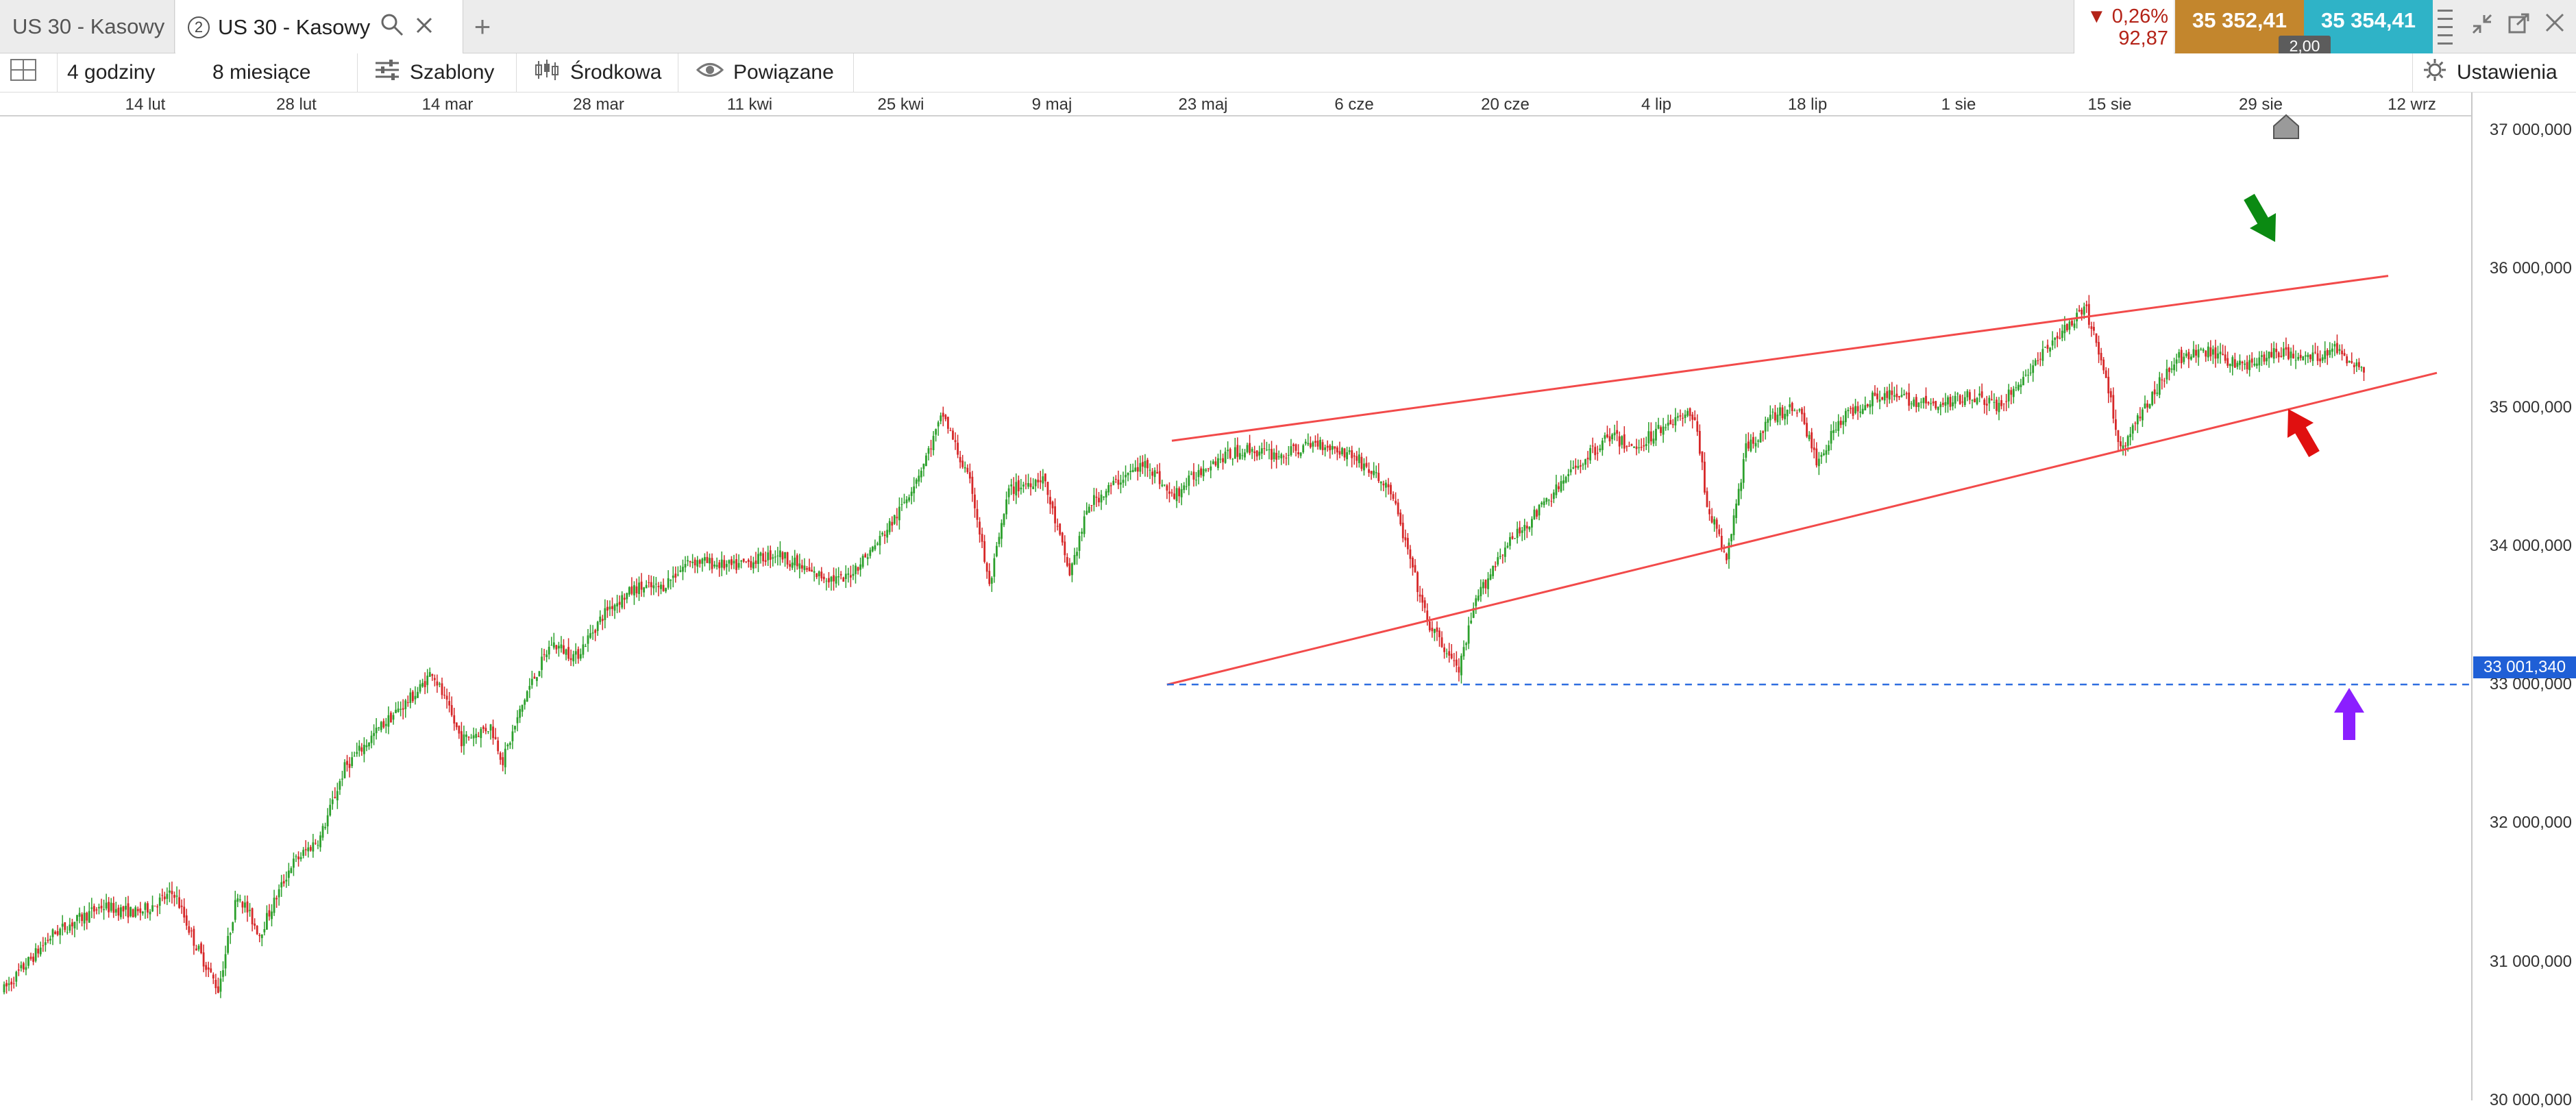  Describe the element at coordinates (441, 72) in the screenshot. I see `templates-button: Szablony` at that location.